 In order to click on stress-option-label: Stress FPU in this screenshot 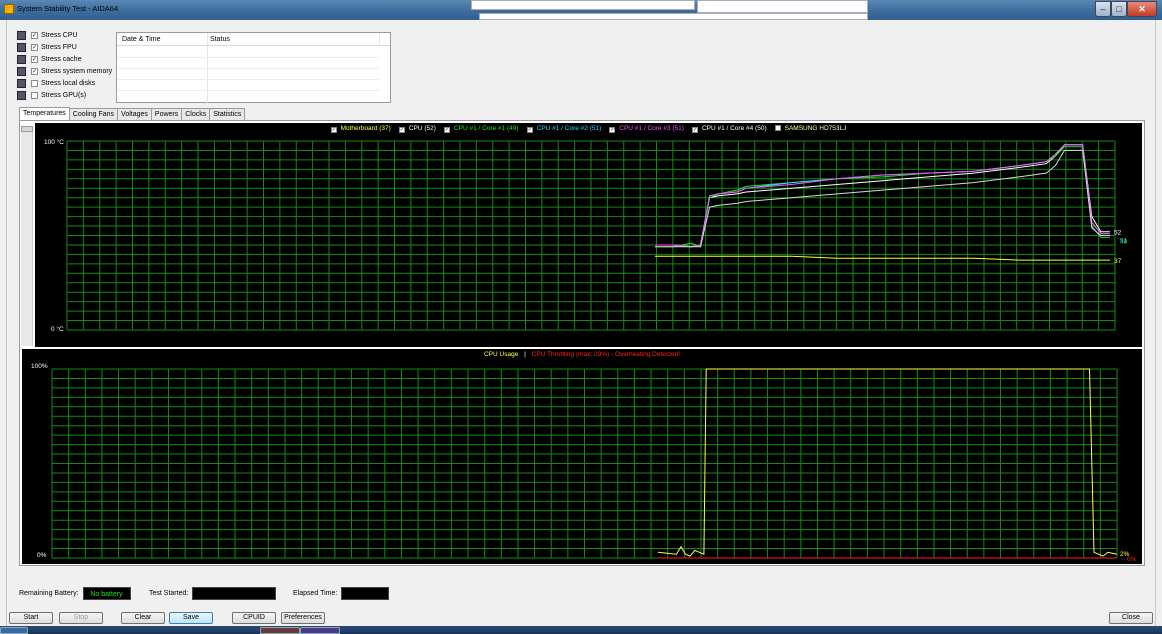, I will do `click(59, 47)`.